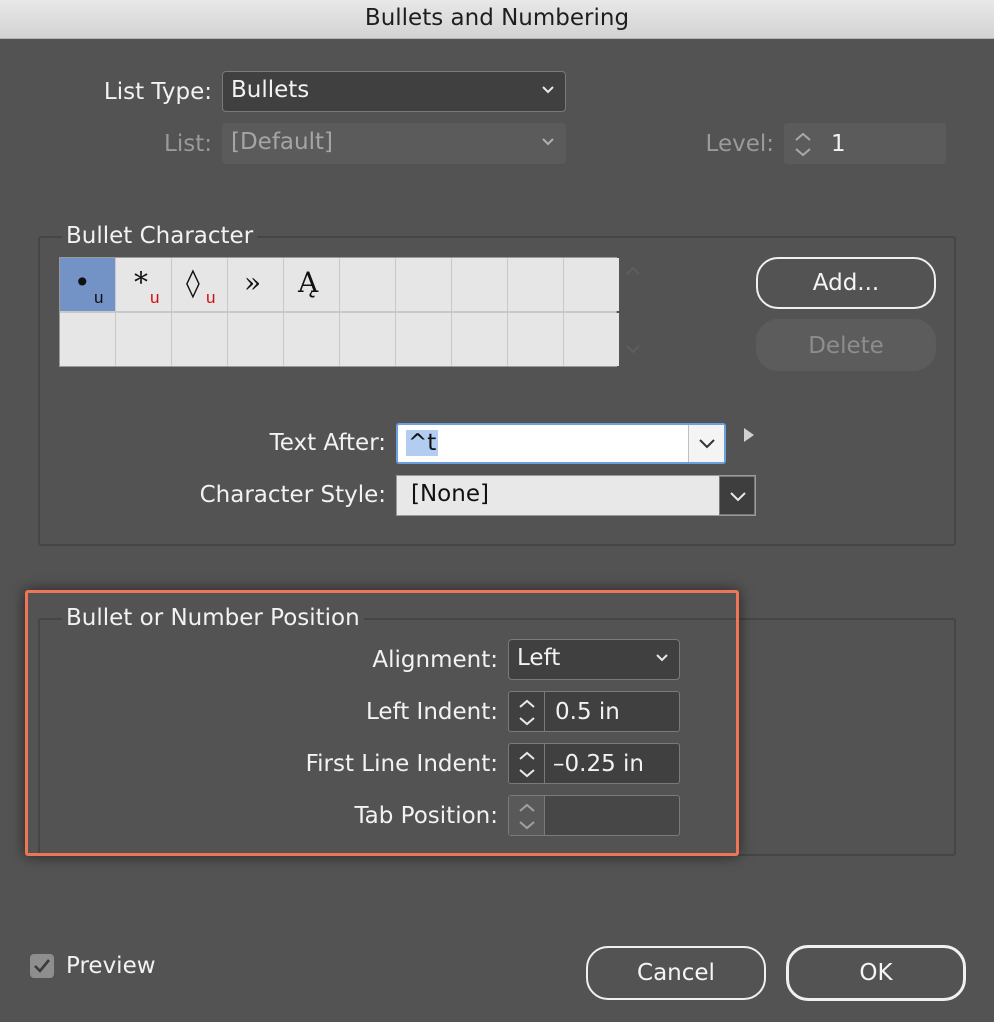  Describe the element at coordinates (157, 92) in the screenshot. I see `list-type-label: List Type:` at that location.